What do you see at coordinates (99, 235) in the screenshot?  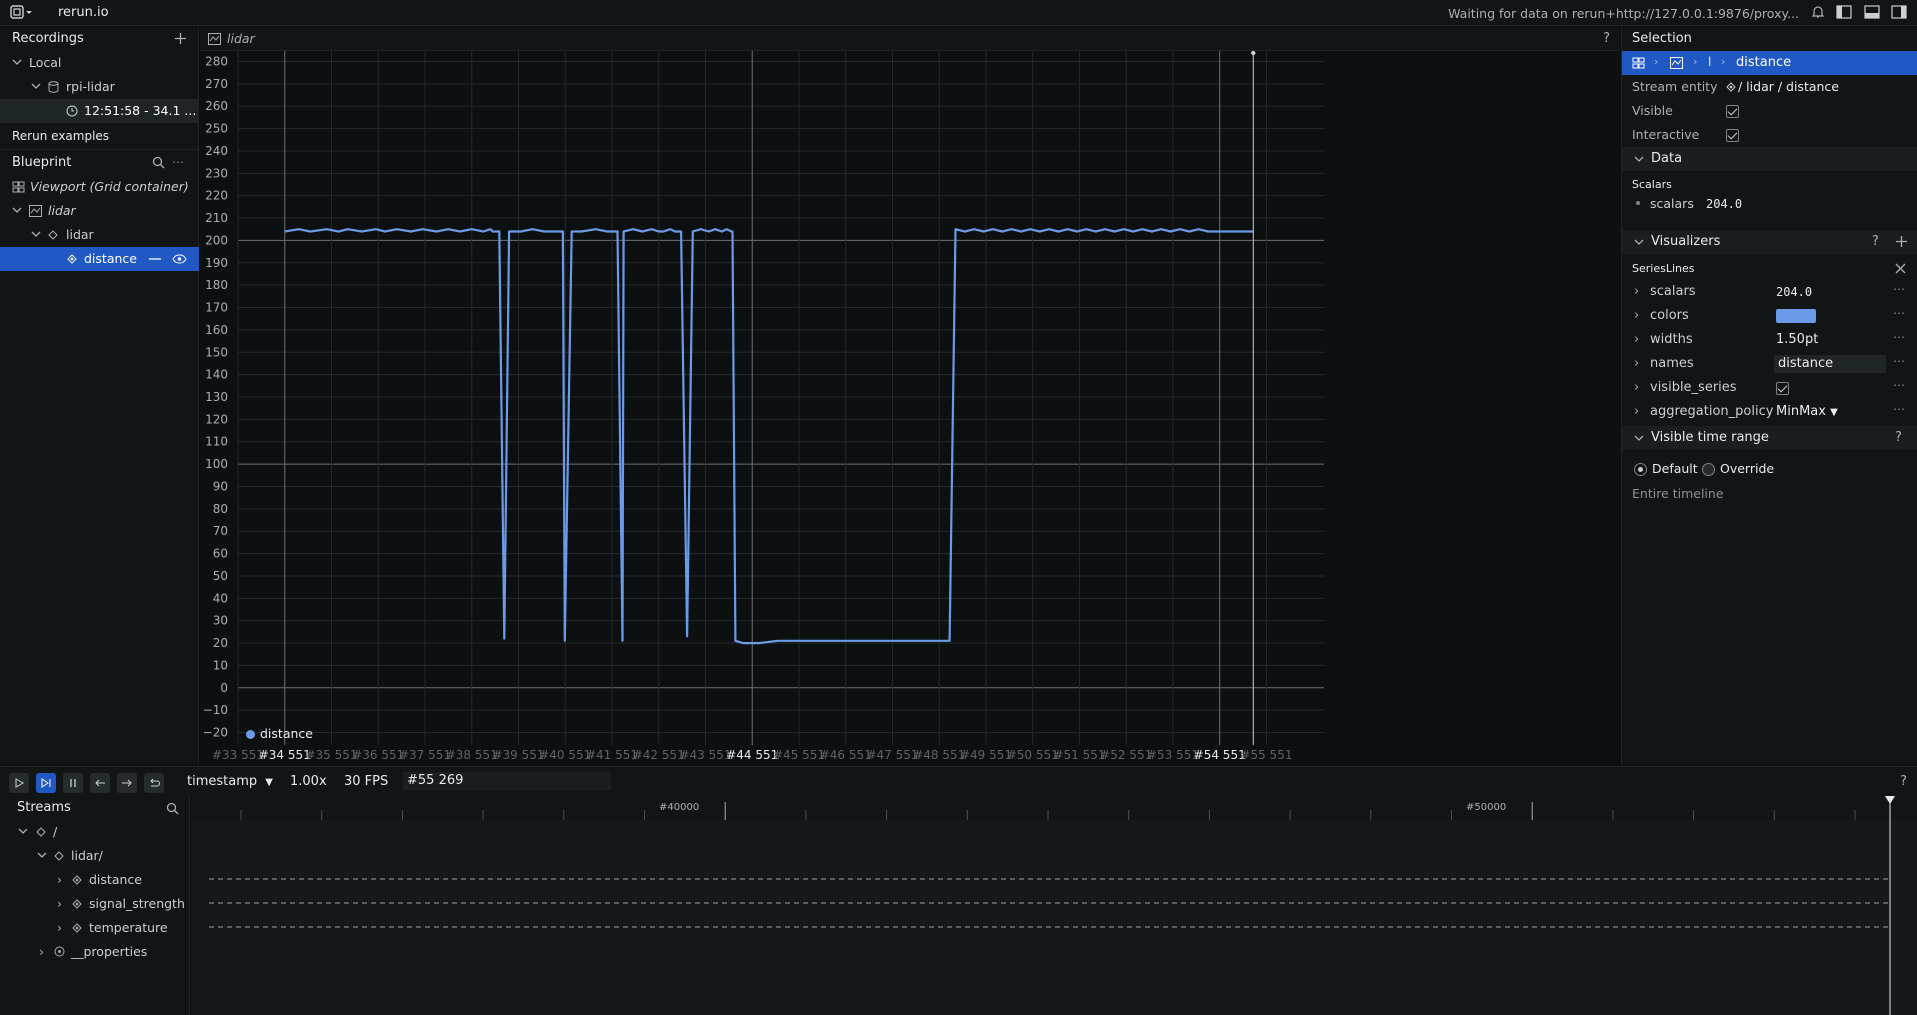 I see `entity-group-lidar: lidar` at bounding box center [99, 235].